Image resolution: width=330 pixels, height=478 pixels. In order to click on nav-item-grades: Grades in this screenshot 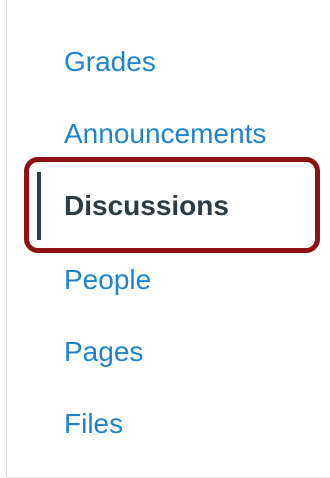, I will do `click(110, 62)`.